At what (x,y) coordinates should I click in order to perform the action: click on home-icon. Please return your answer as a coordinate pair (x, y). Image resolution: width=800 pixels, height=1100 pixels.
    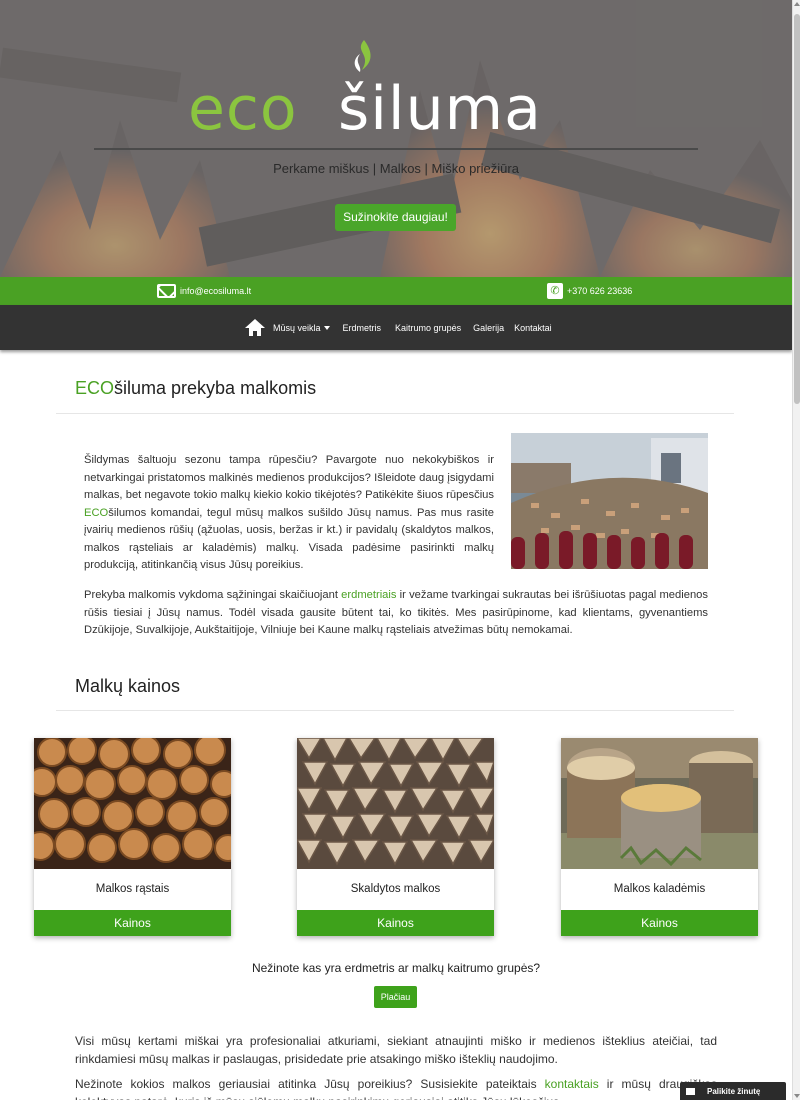
    Looking at the image, I should click on (255, 327).